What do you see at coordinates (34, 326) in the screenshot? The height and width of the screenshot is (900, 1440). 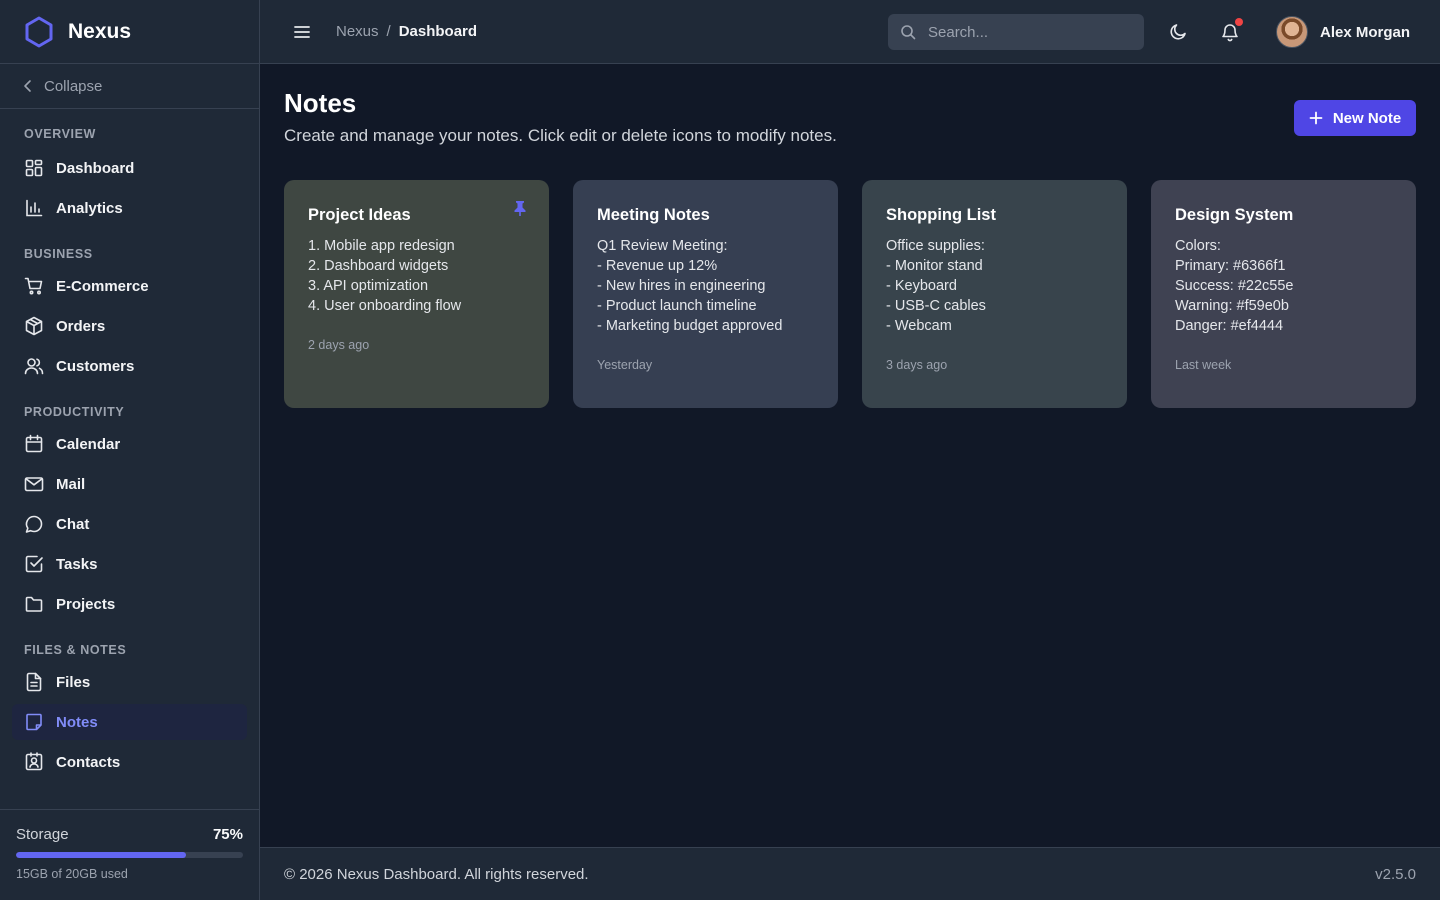 I see `box-icon` at bounding box center [34, 326].